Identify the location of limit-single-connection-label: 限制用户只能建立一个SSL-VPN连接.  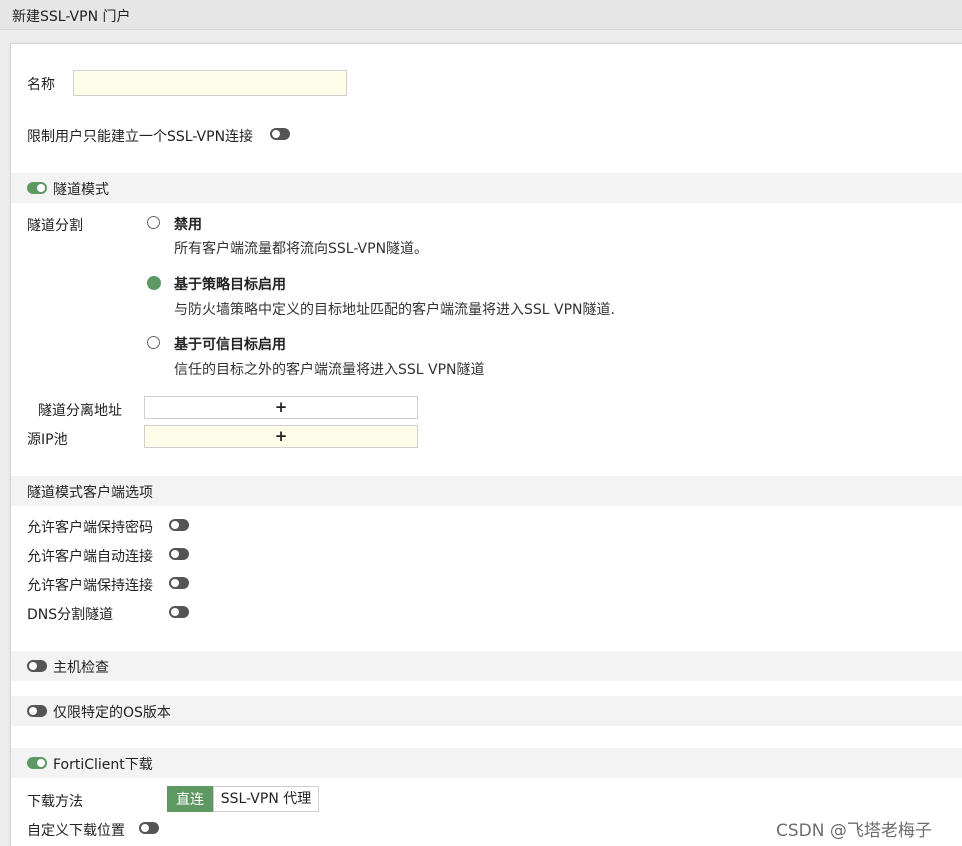
(140, 137).